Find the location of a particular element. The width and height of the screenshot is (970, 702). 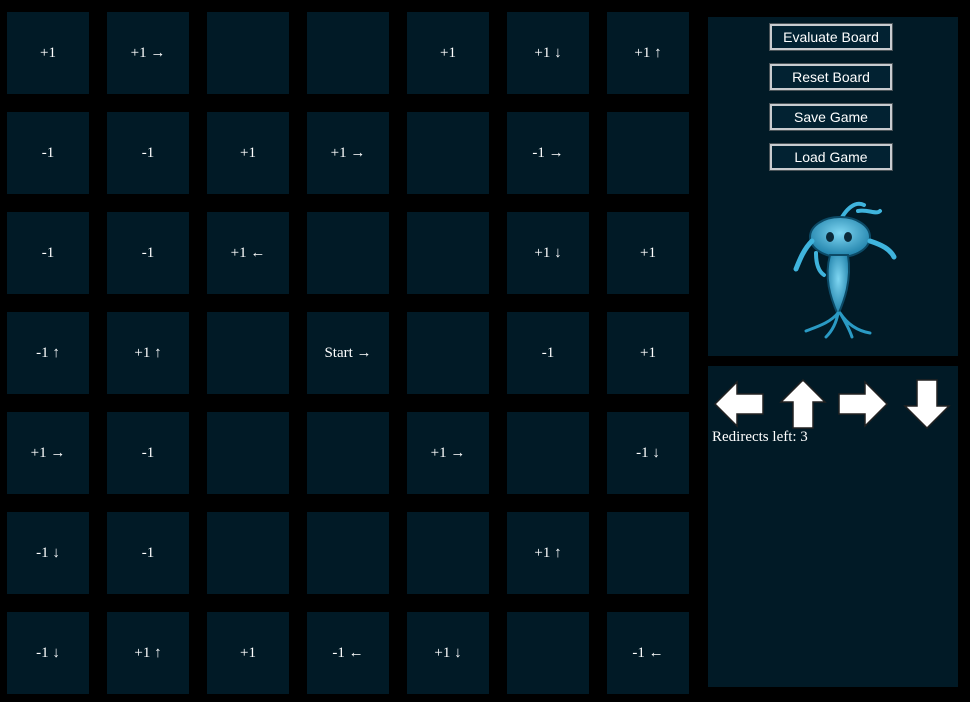

board-cell-r4-c4: Start → is located at coordinates (348, 353).